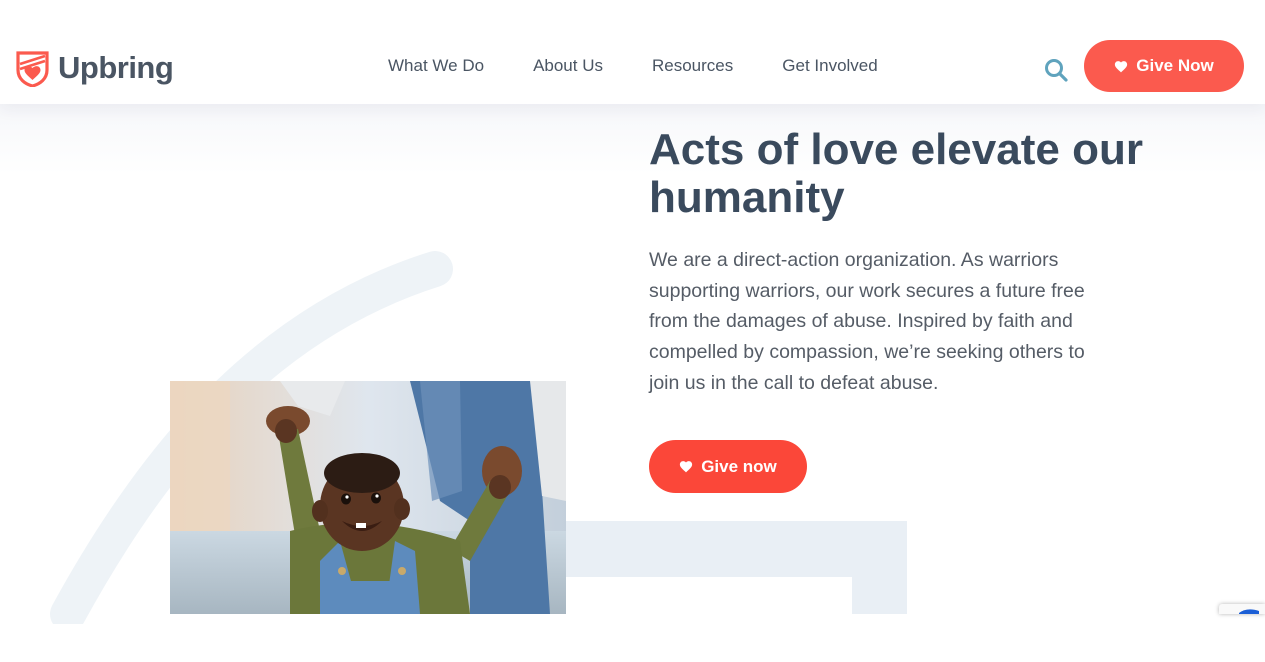 The height and width of the screenshot is (662, 1265). I want to click on logo-text: Upbring, so click(116, 67).